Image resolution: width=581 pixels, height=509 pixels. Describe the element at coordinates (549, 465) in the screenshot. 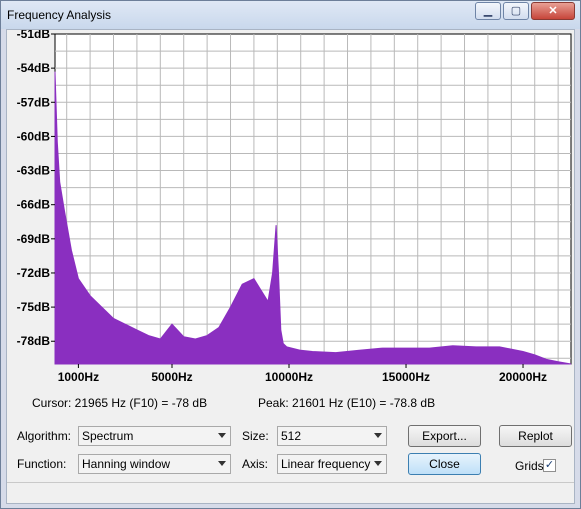

I see `grids-checkbox: ✓` at that location.